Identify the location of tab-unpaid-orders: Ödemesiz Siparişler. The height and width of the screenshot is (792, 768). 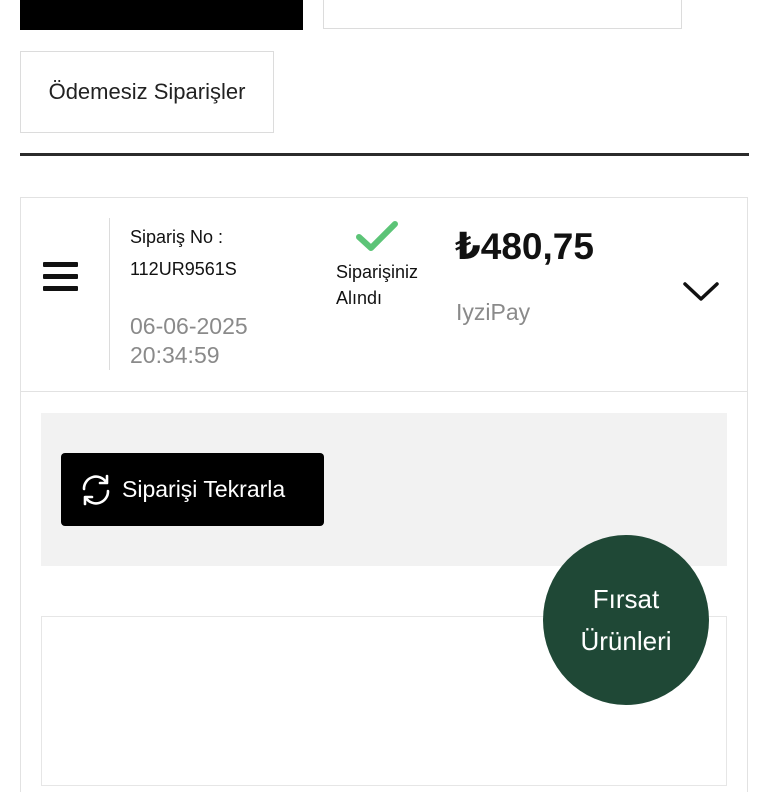
(147, 92).